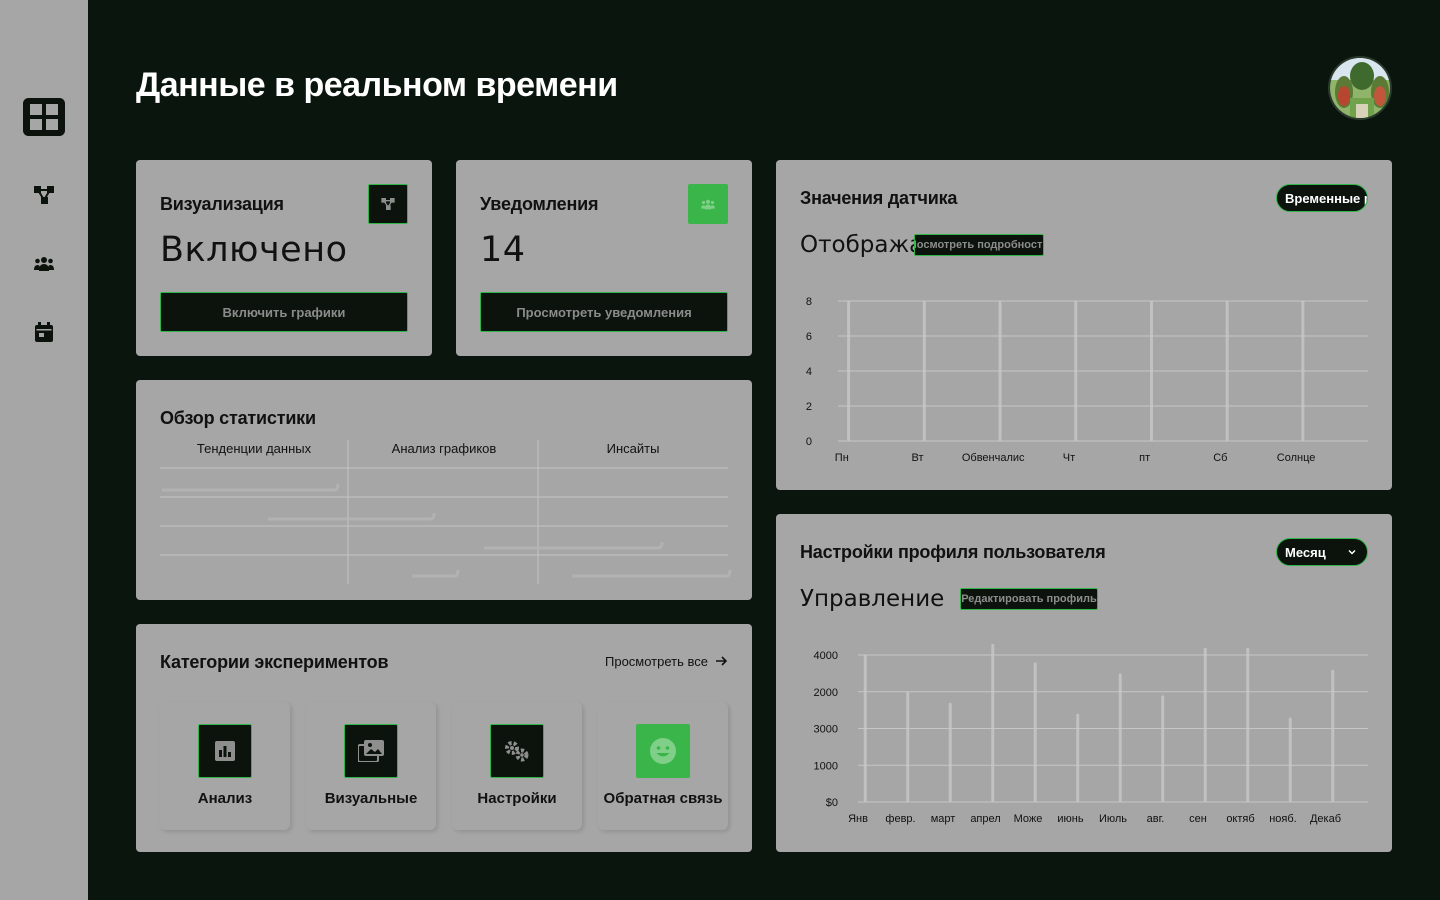  Describe the element at coordinates (656, 661) in the screenshot. I see `view-all-label: Просмотреть все` at that location.